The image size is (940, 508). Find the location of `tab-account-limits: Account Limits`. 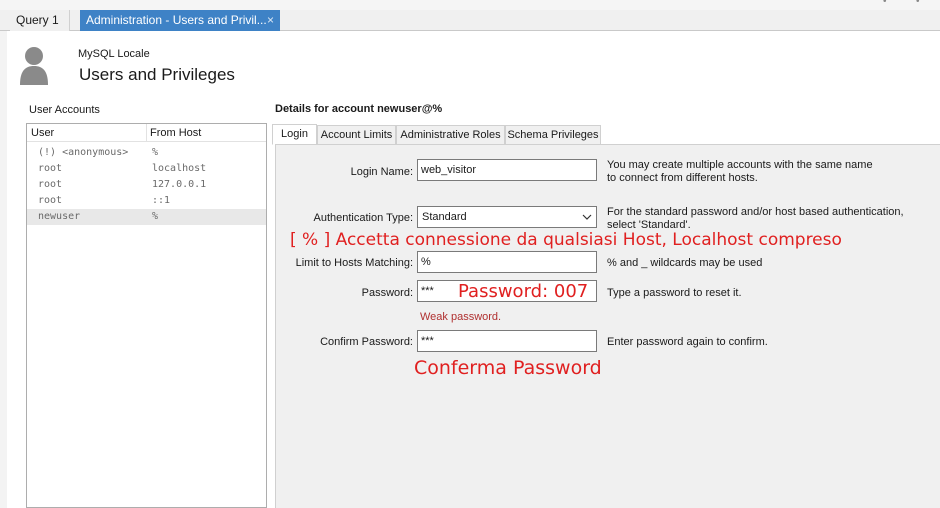

tab-account-limits: Account Limits is located at coordinates (356, 135).